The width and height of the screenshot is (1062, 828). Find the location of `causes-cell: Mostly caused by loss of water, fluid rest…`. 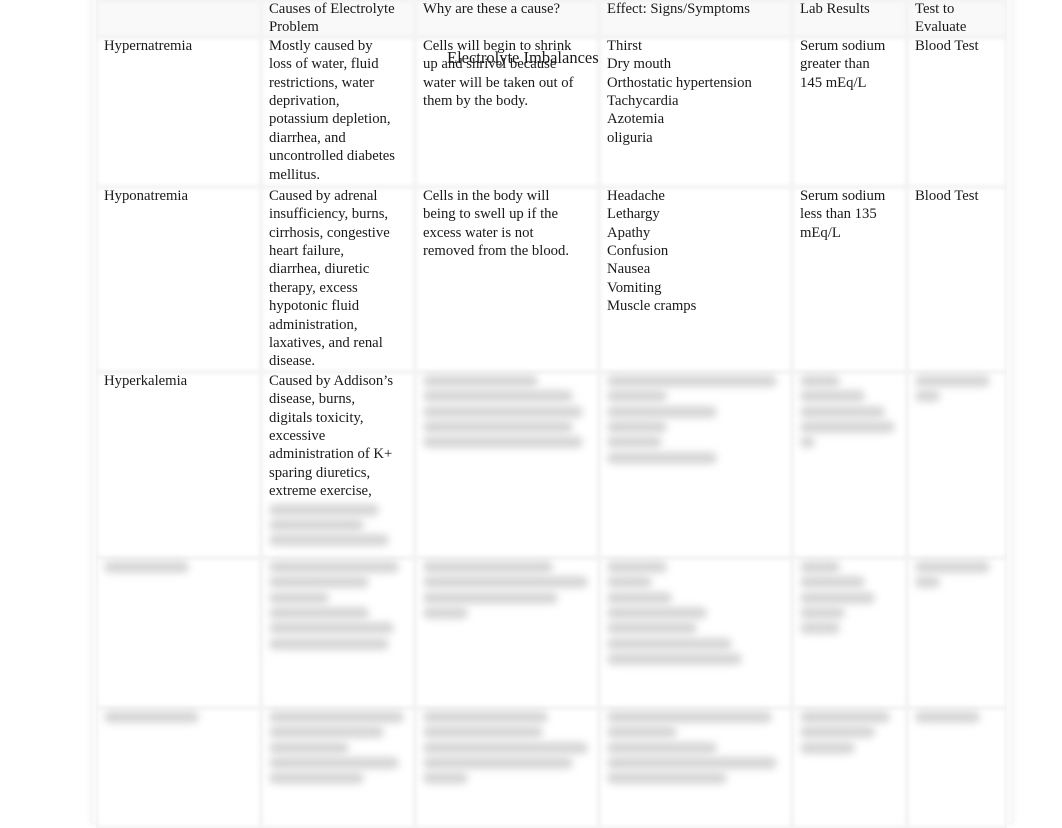

causes-cell: Mostly caused by loss of water, fluid rest… is located at coordinates (338, 111).